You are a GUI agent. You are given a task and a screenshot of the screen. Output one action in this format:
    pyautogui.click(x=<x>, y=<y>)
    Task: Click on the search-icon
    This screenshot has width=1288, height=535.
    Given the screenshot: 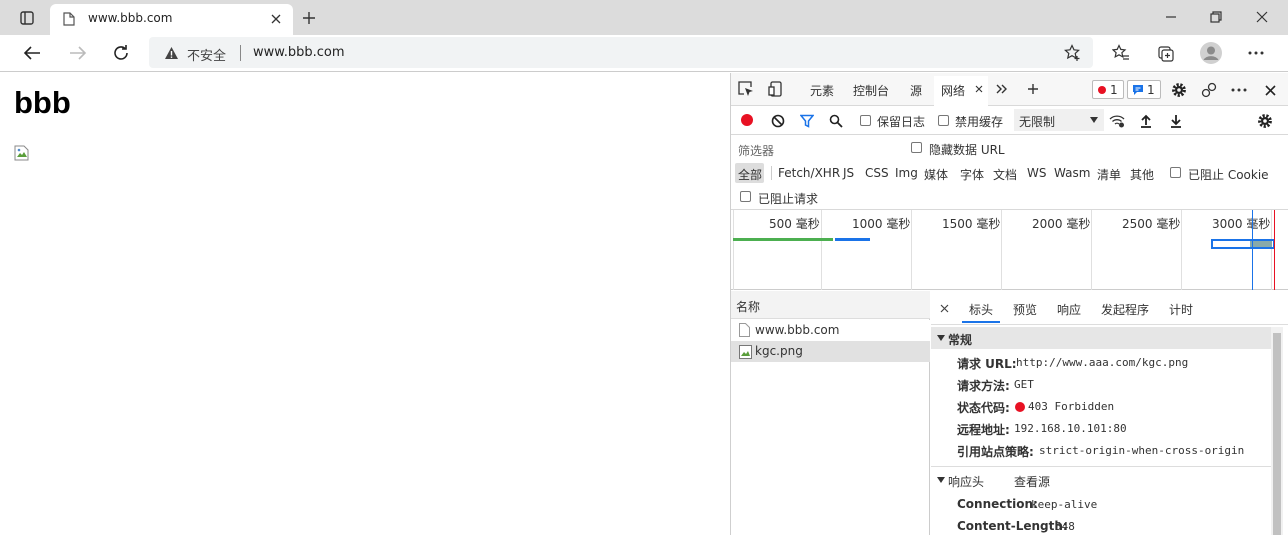 What is the action you would take?
    pyautogui.click(x=836, y=121)
    